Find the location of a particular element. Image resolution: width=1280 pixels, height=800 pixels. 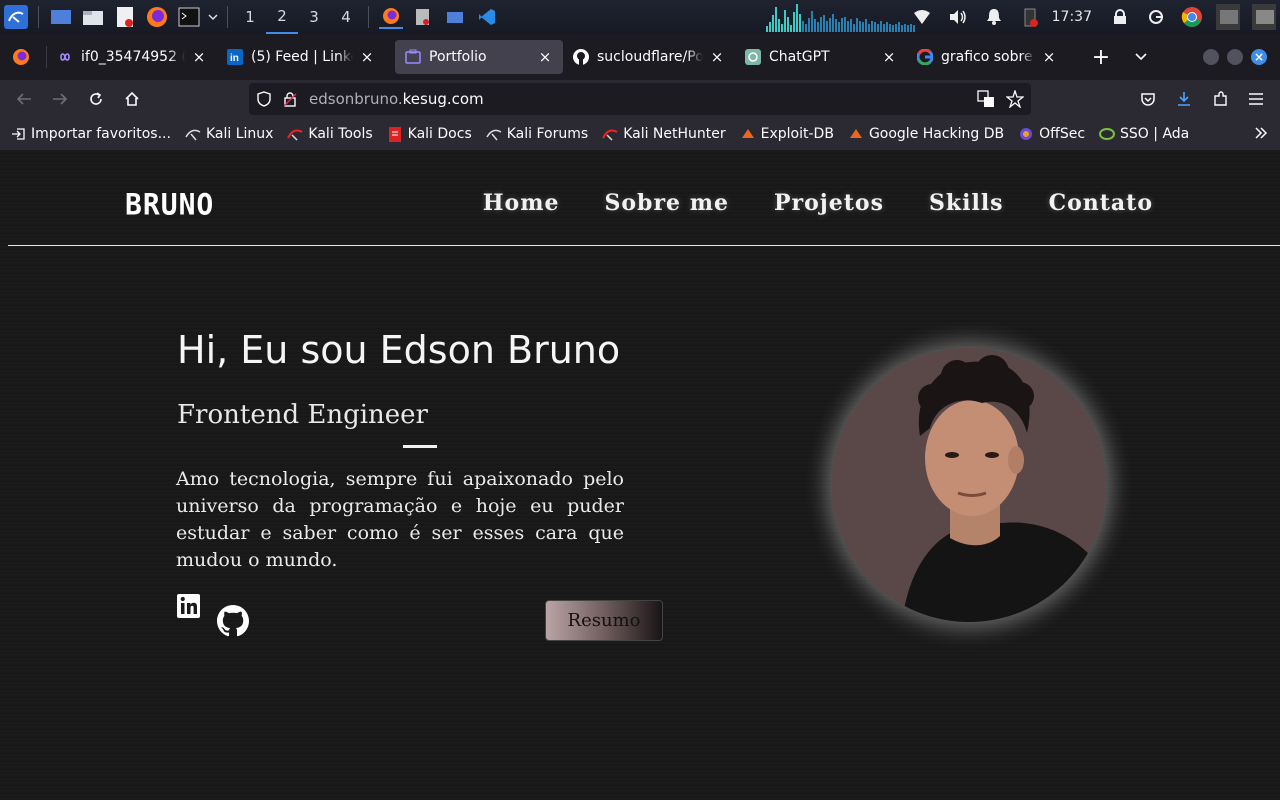

nav-contato: Contato is located at coordinates (1101, 203).